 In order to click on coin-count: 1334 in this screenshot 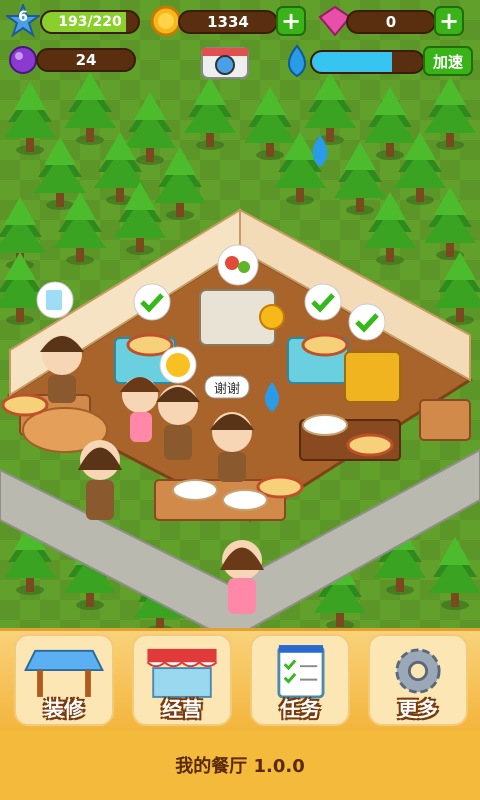, I will do `click(228, 22)`.